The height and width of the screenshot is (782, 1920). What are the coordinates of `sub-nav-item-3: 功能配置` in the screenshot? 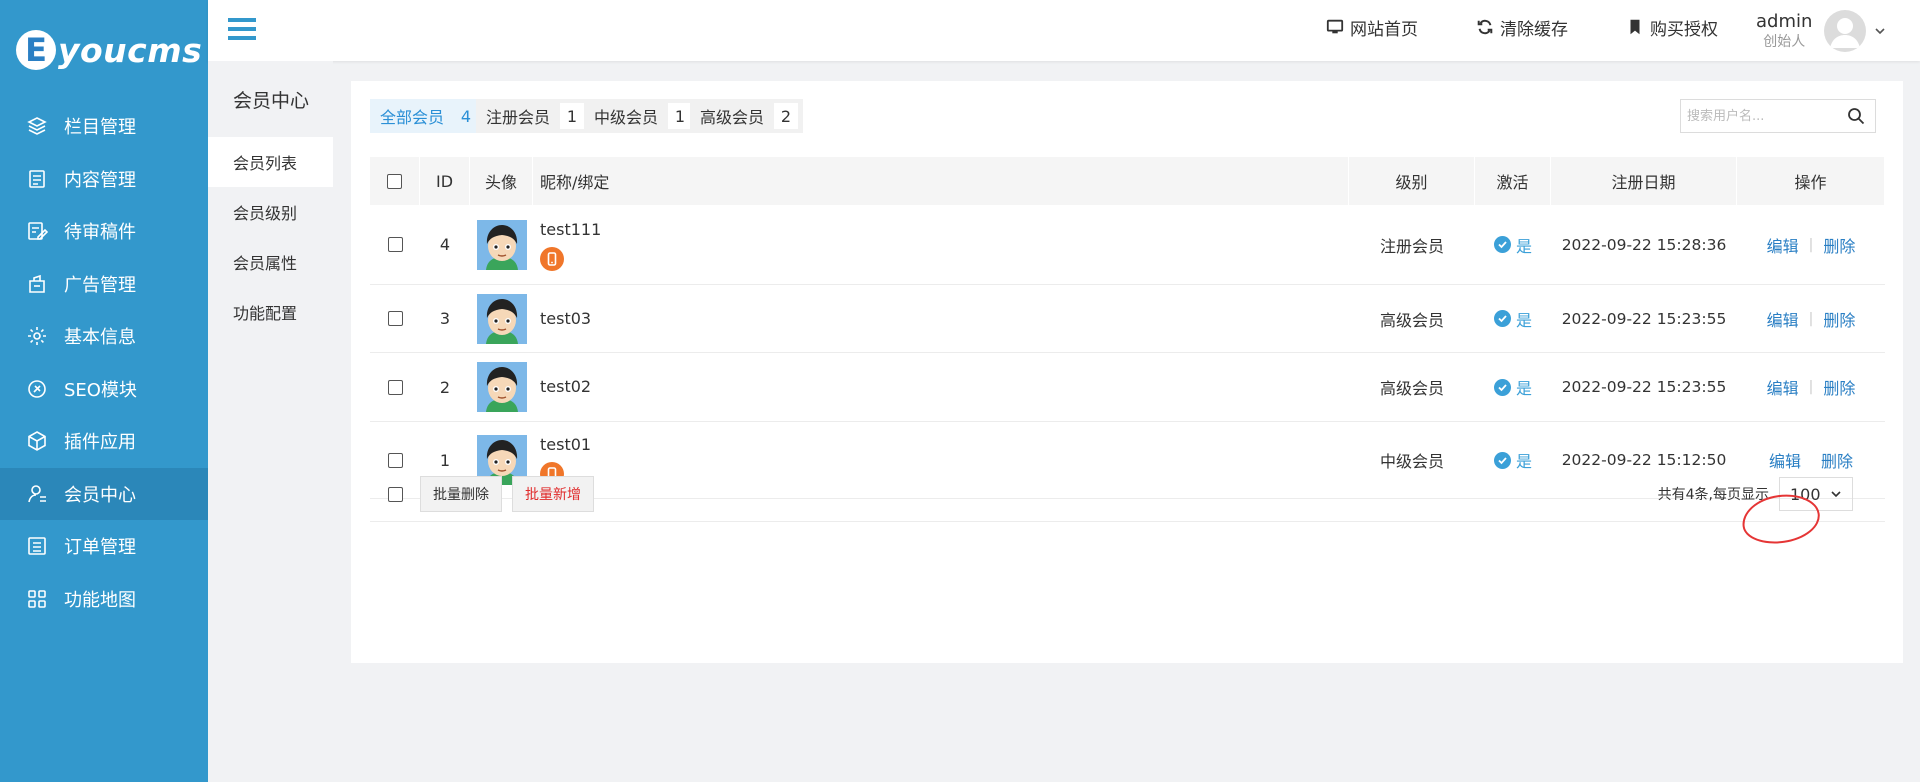 It's located at (270, 312).